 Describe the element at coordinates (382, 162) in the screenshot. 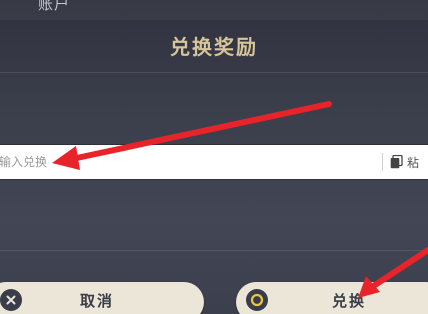

I see `field-separator` at that location.